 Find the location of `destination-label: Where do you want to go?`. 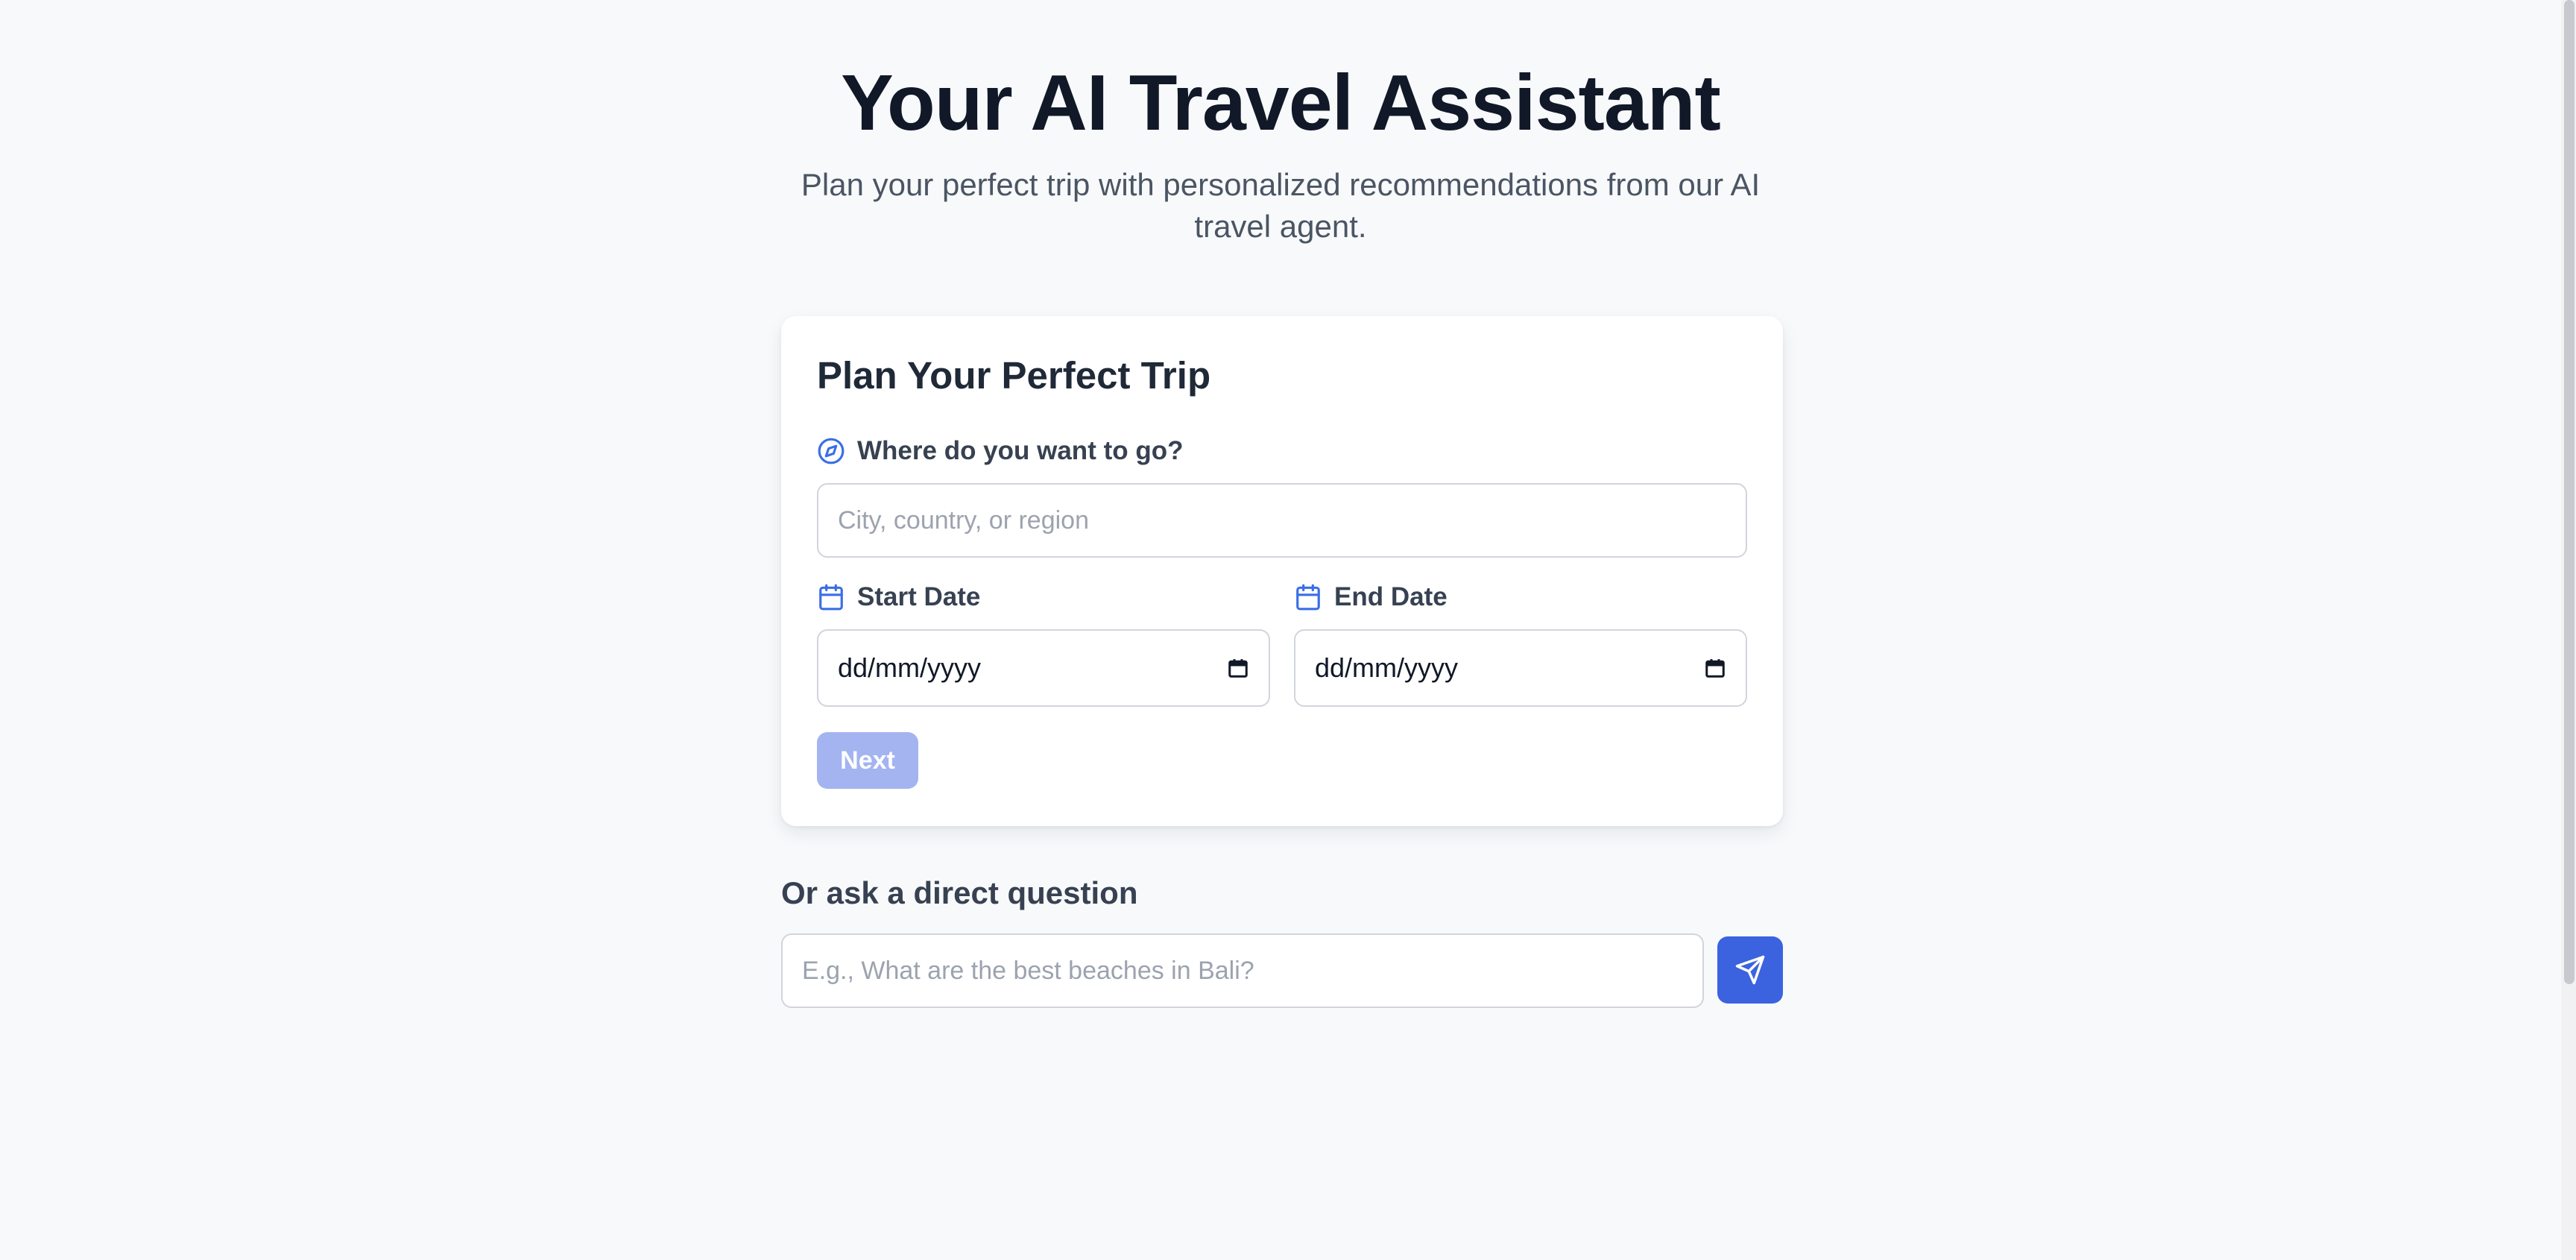

destination-label: Where do you want to go? is located at coordinates (1000, 451).